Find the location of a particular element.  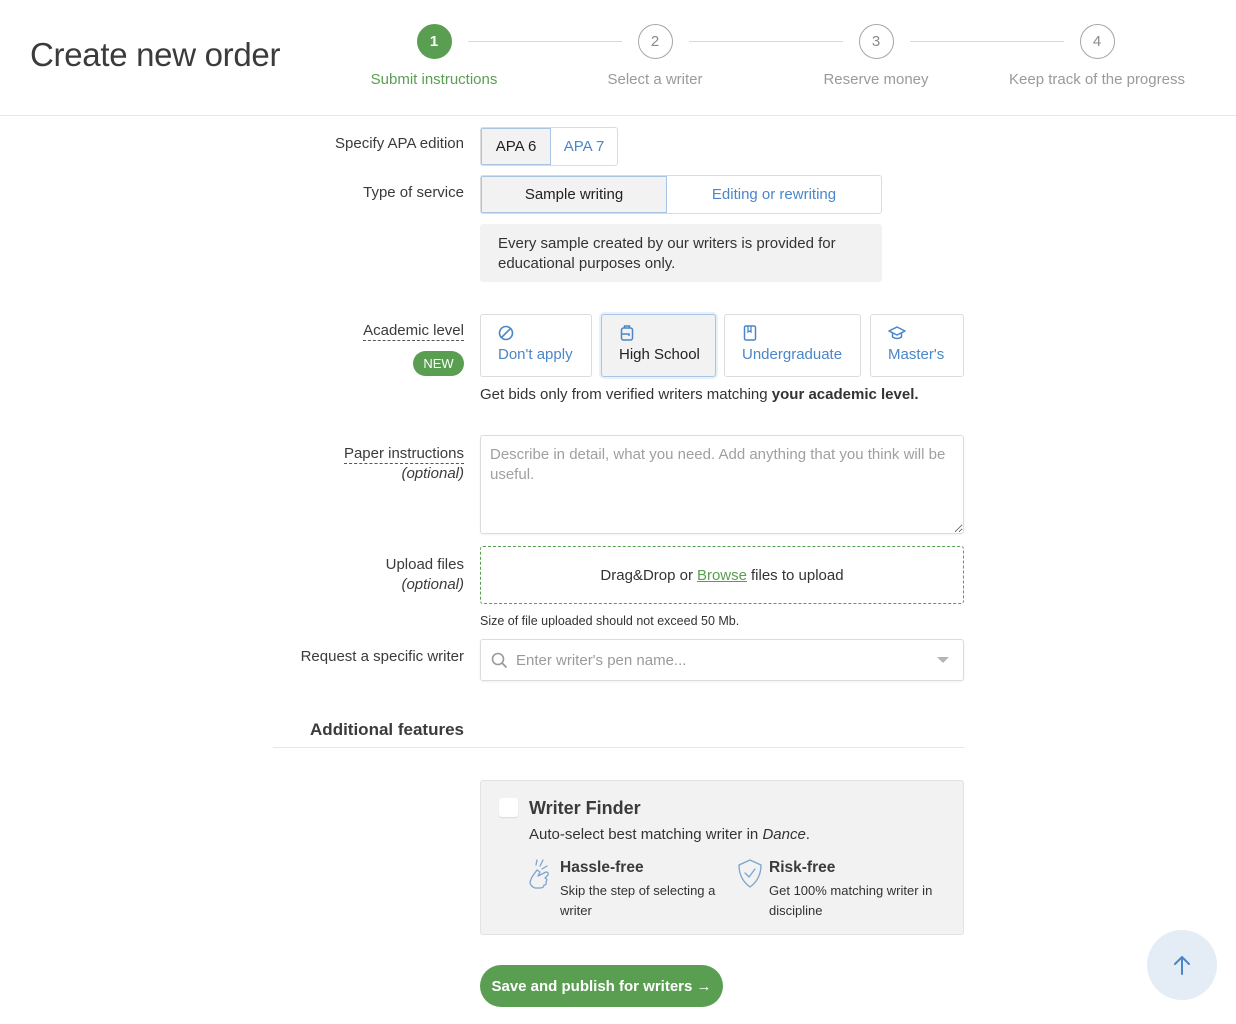

step-track-progress: 4 Keep track of the progress is located at coordinates (1097, 56).